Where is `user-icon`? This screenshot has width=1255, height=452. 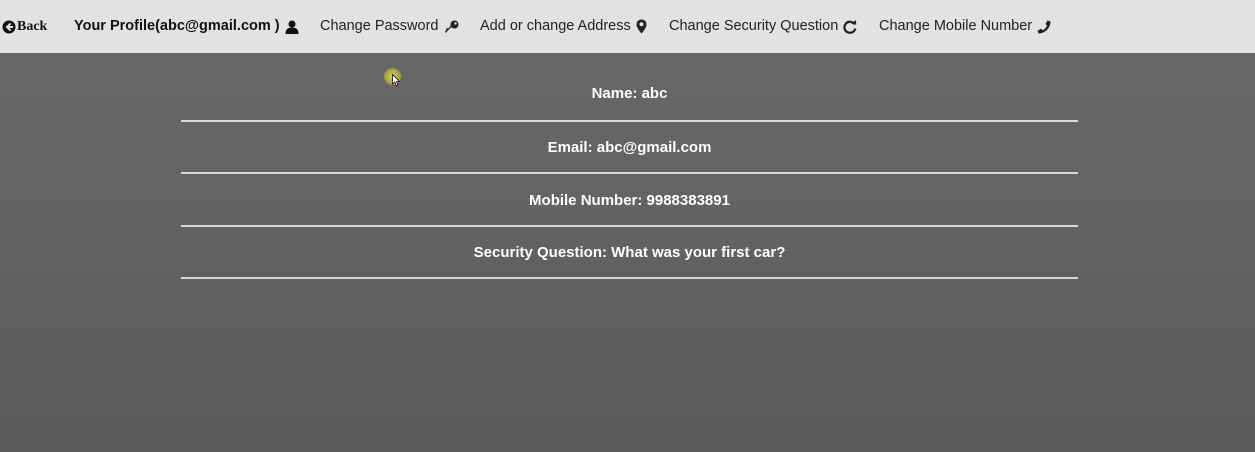 user-icon is located at coordinates (292, 27).